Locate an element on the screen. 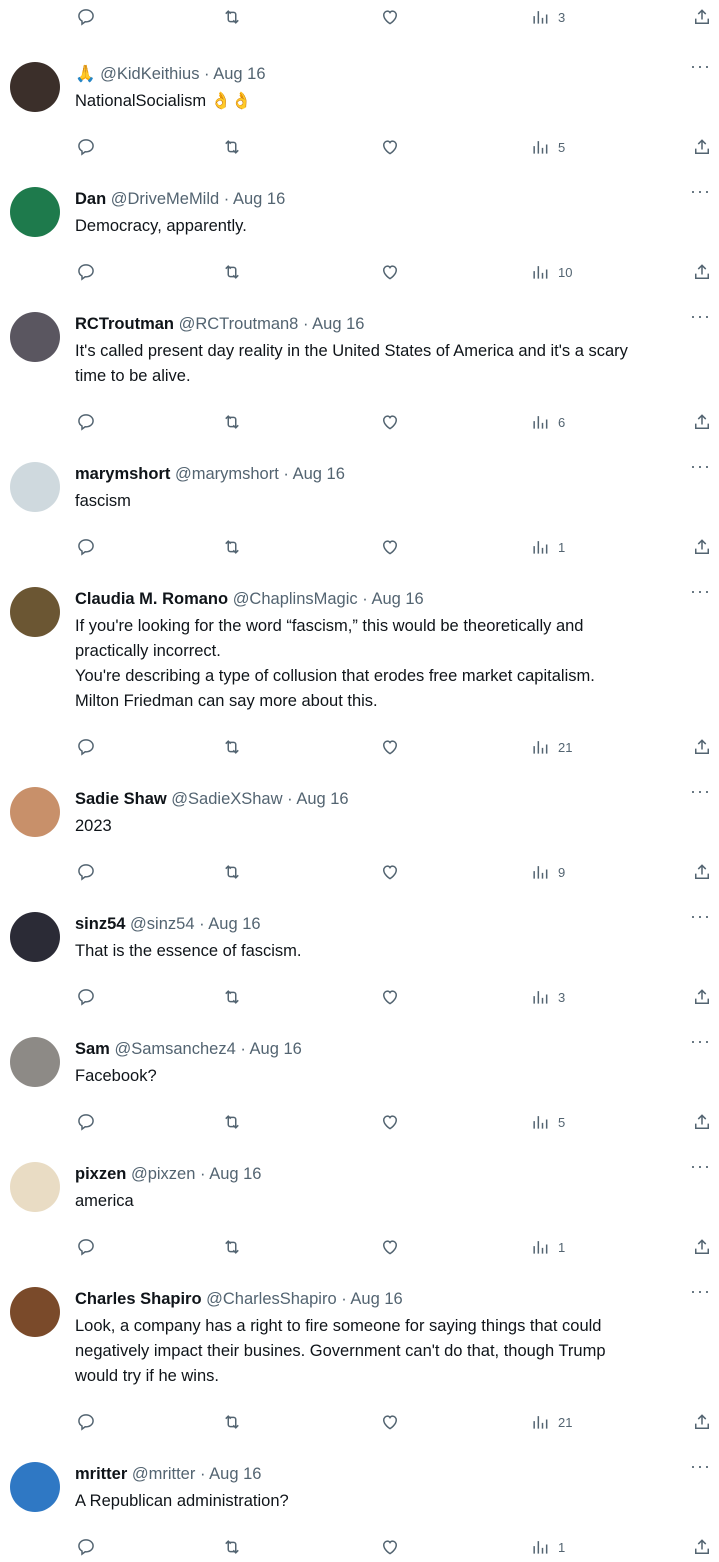  display-name: RCTroutman is located at coordinates (124, 324).